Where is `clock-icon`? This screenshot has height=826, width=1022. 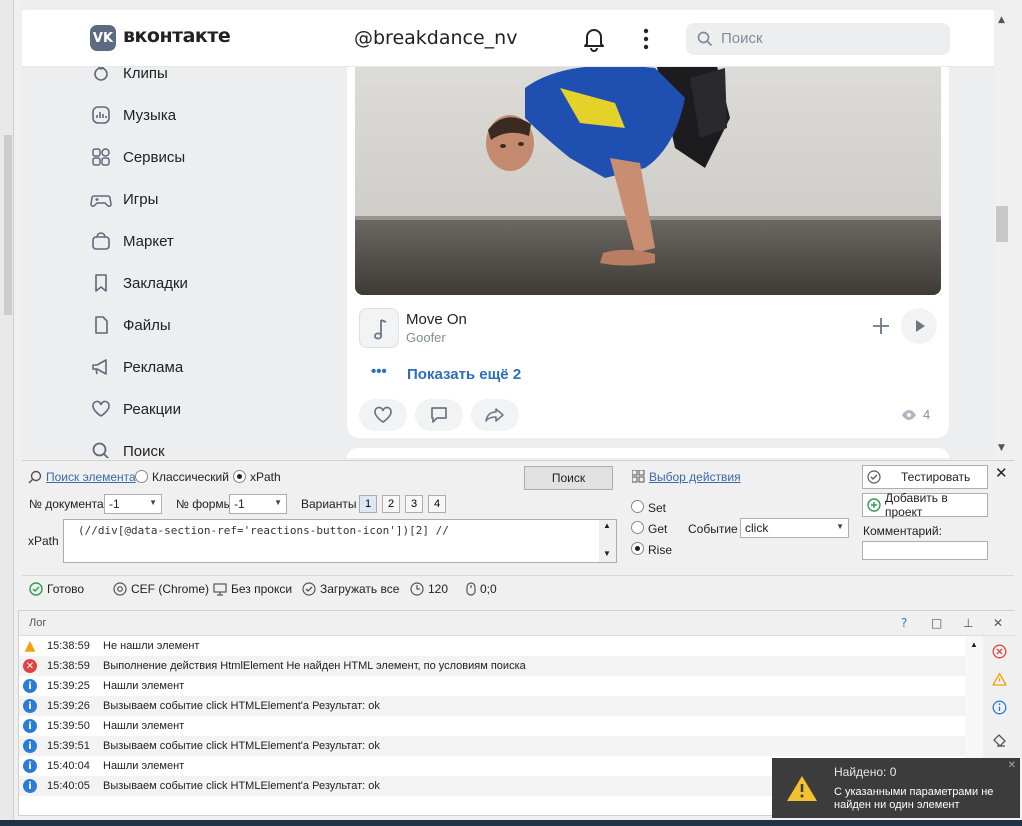
clock-icon is located at coordinates (417, 589).